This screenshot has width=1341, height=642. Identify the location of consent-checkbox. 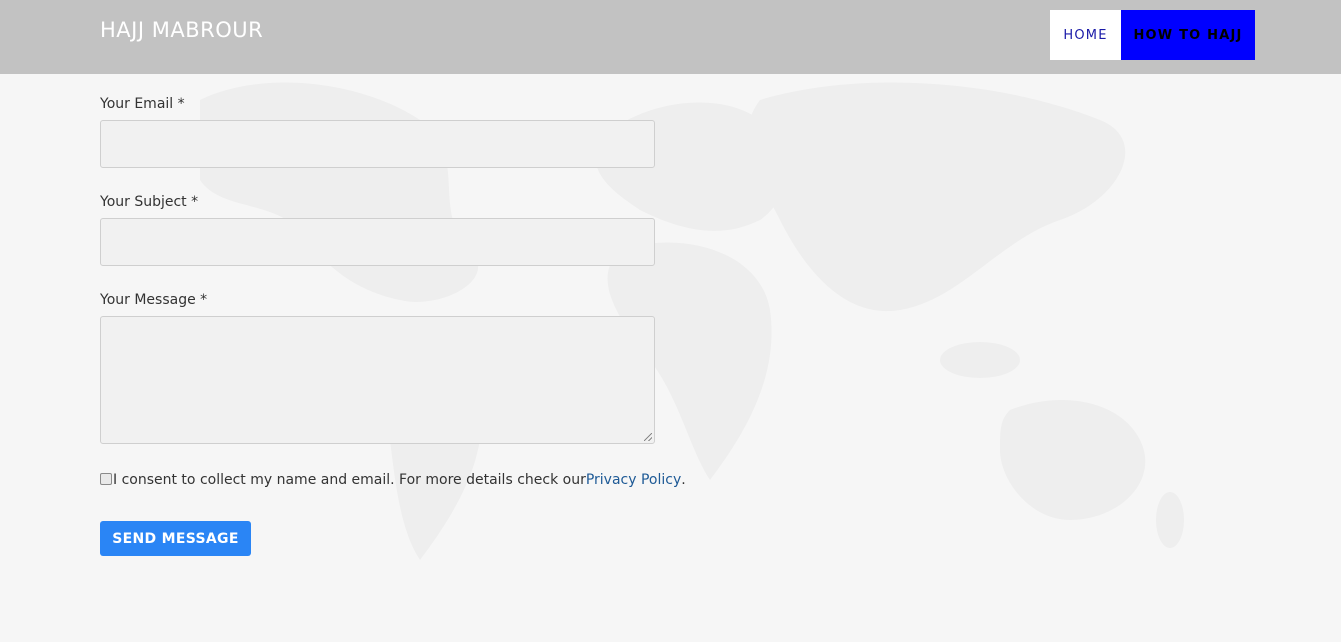
(106, 479).